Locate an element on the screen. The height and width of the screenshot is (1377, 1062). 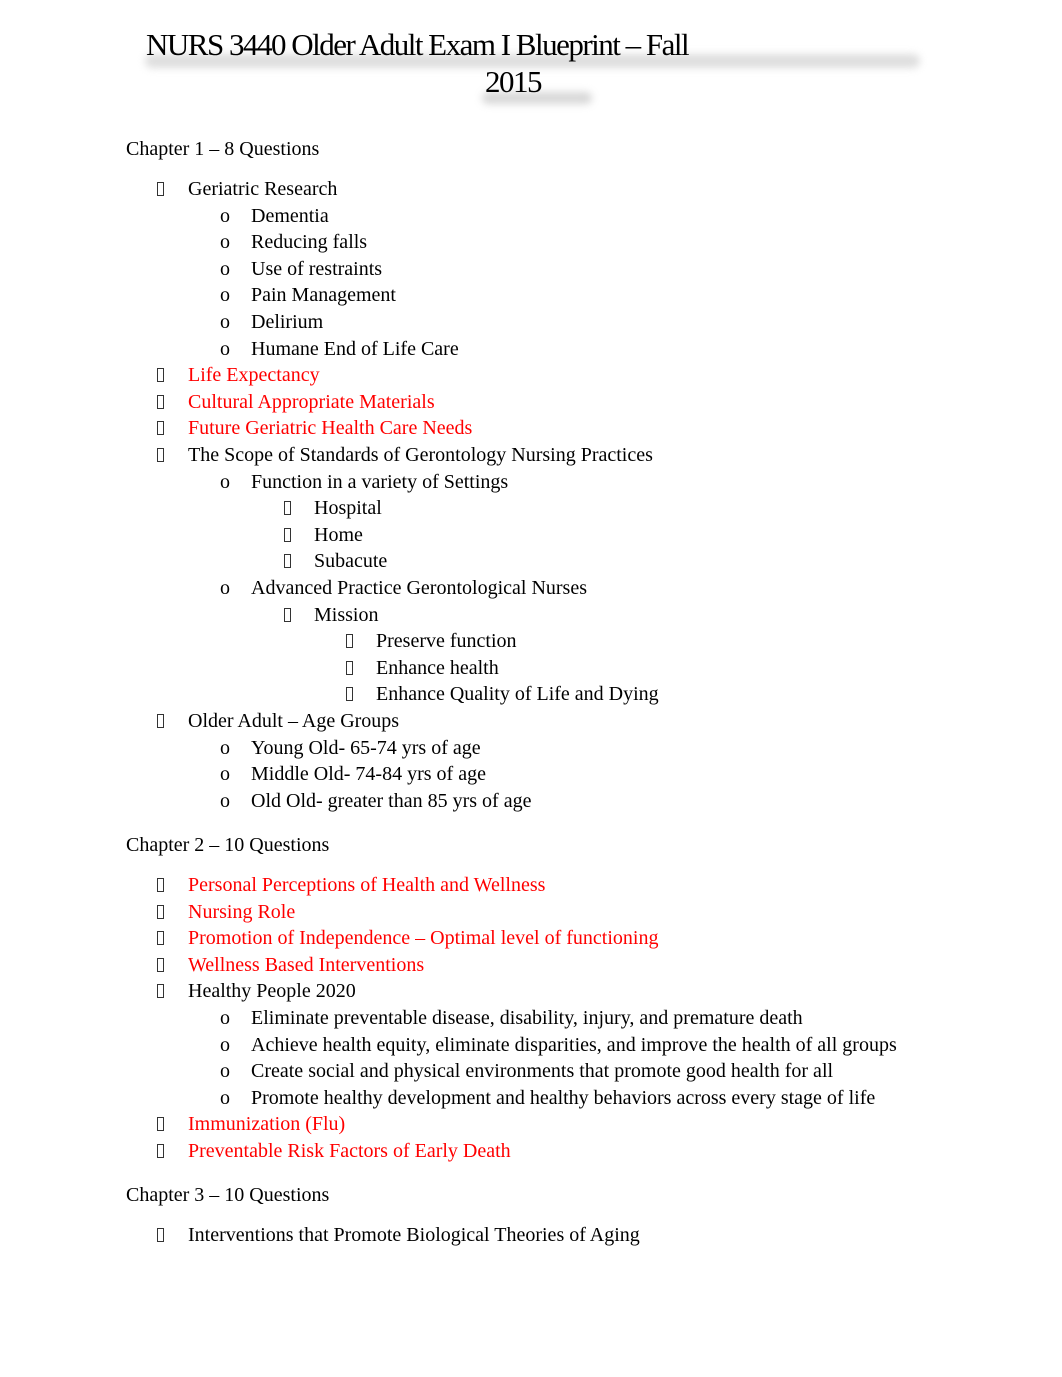
list-item: Geriatric Research is located at coordinates (531, 189).